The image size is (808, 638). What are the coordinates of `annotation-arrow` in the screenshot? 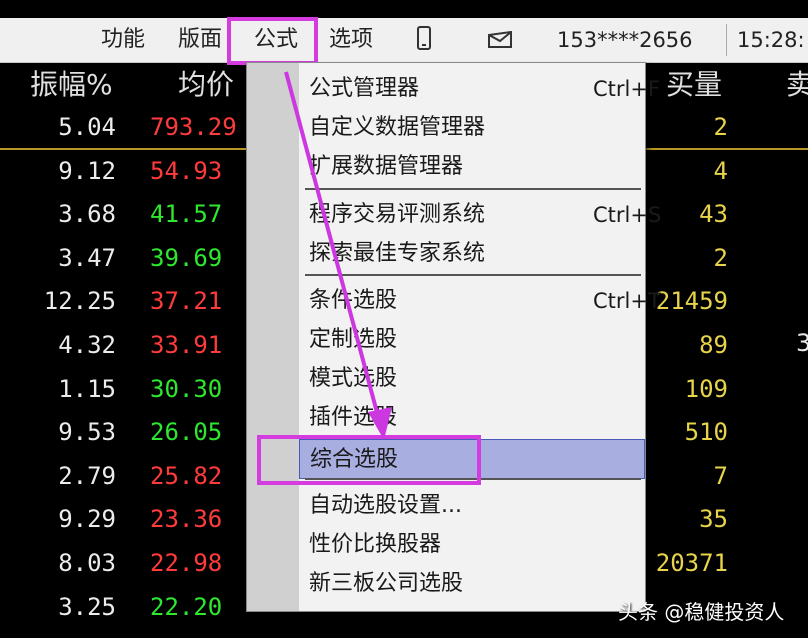 It's located at (338, 255).